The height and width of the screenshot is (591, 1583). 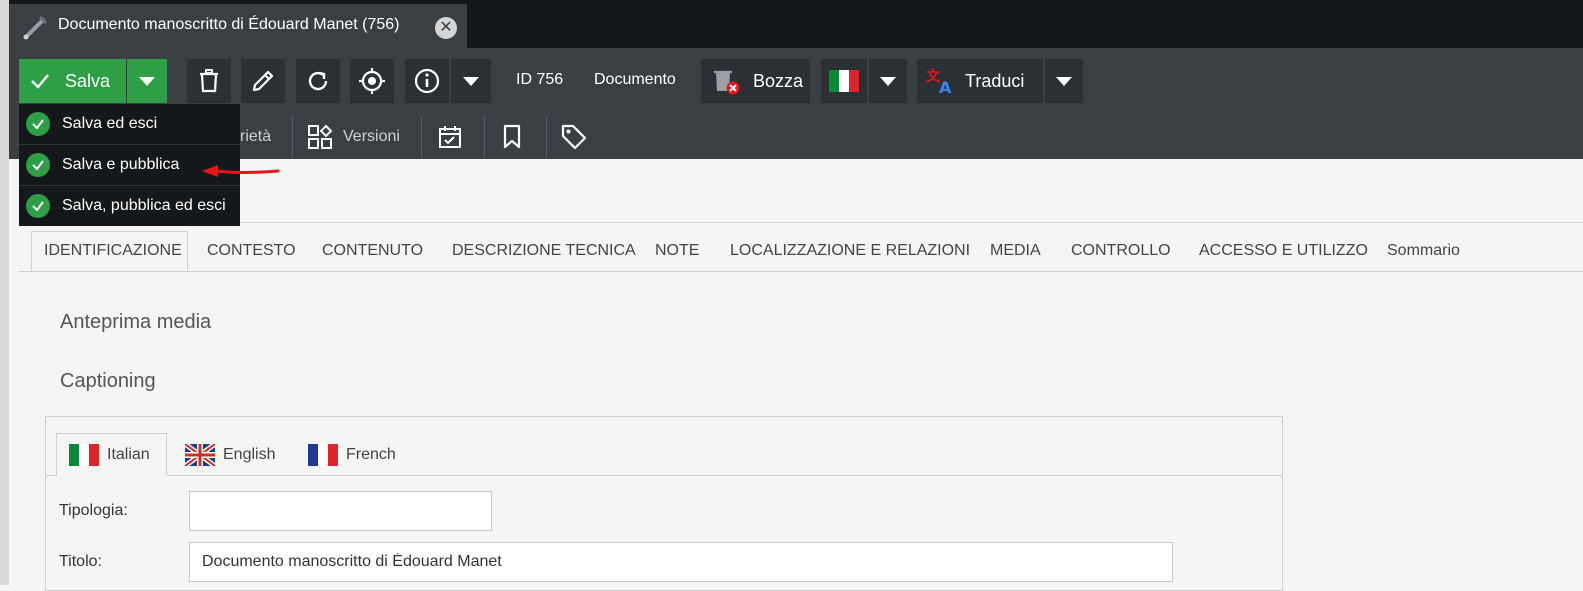 I want to click on media-preview-heading: Anteprima media, so click(x=135, y=322).